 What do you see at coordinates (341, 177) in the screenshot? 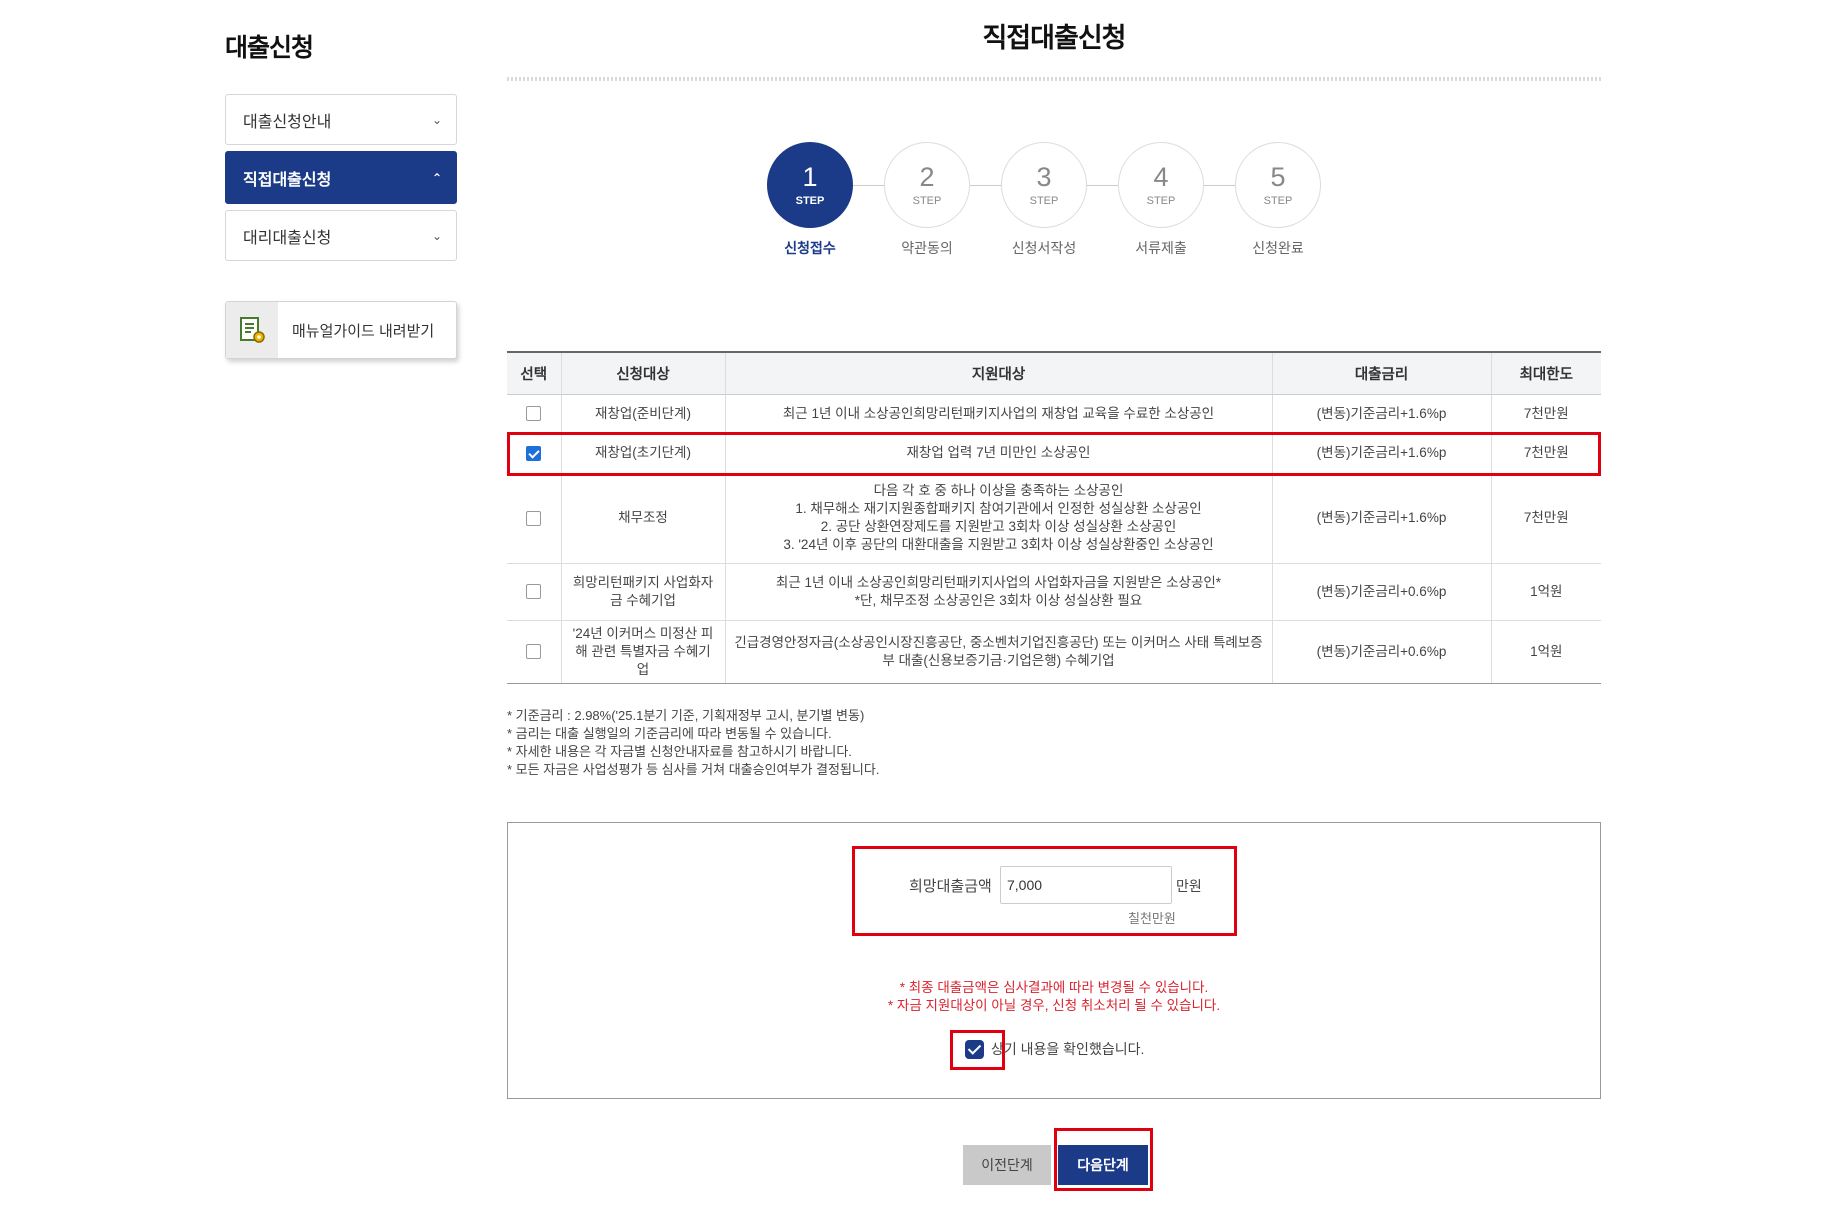
I see `sidebar-item-direct-loan: 직접대출신청 ⌃` at bounding box center [341, 177].